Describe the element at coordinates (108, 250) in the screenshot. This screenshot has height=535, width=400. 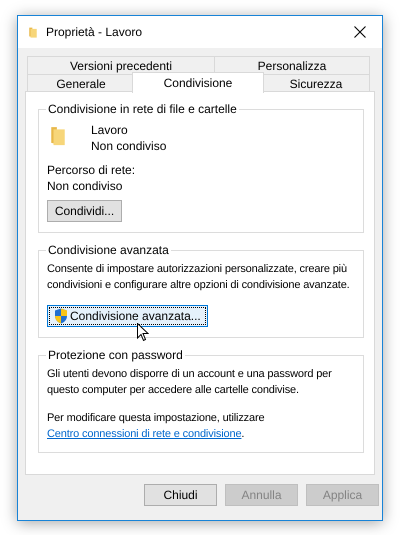
I see `group-title: Condivisione avanzata` at that location.